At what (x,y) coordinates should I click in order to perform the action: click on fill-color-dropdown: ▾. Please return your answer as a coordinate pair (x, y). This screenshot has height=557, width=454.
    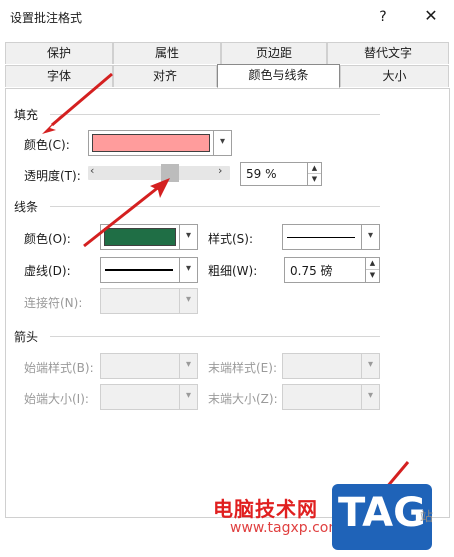
    Looking at the image, I should click on (160, 143).